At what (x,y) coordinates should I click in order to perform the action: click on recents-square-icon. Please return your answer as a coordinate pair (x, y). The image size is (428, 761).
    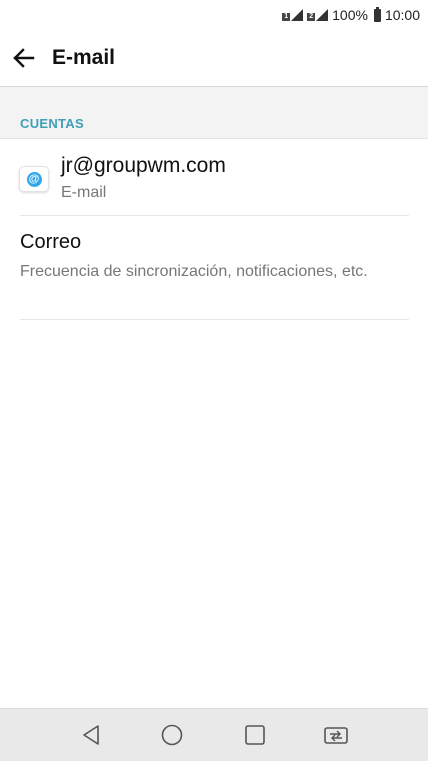
    Looking at the image, I should click on (255, 735).